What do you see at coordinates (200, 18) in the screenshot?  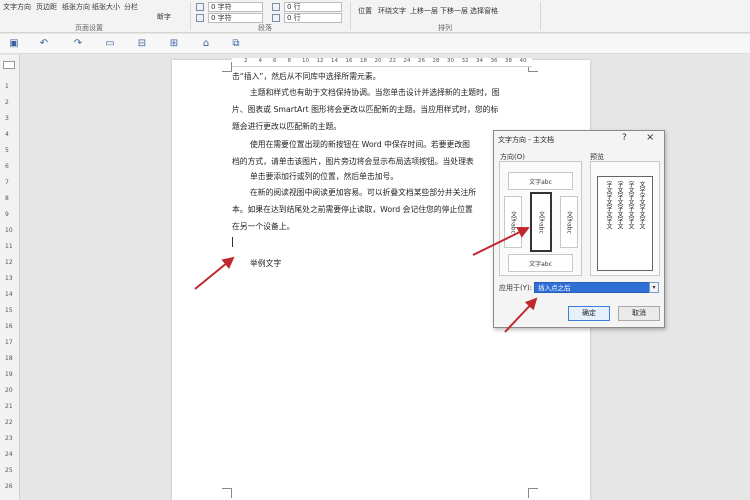 I see `indent-right-icon` at bounding box center [200, 18].